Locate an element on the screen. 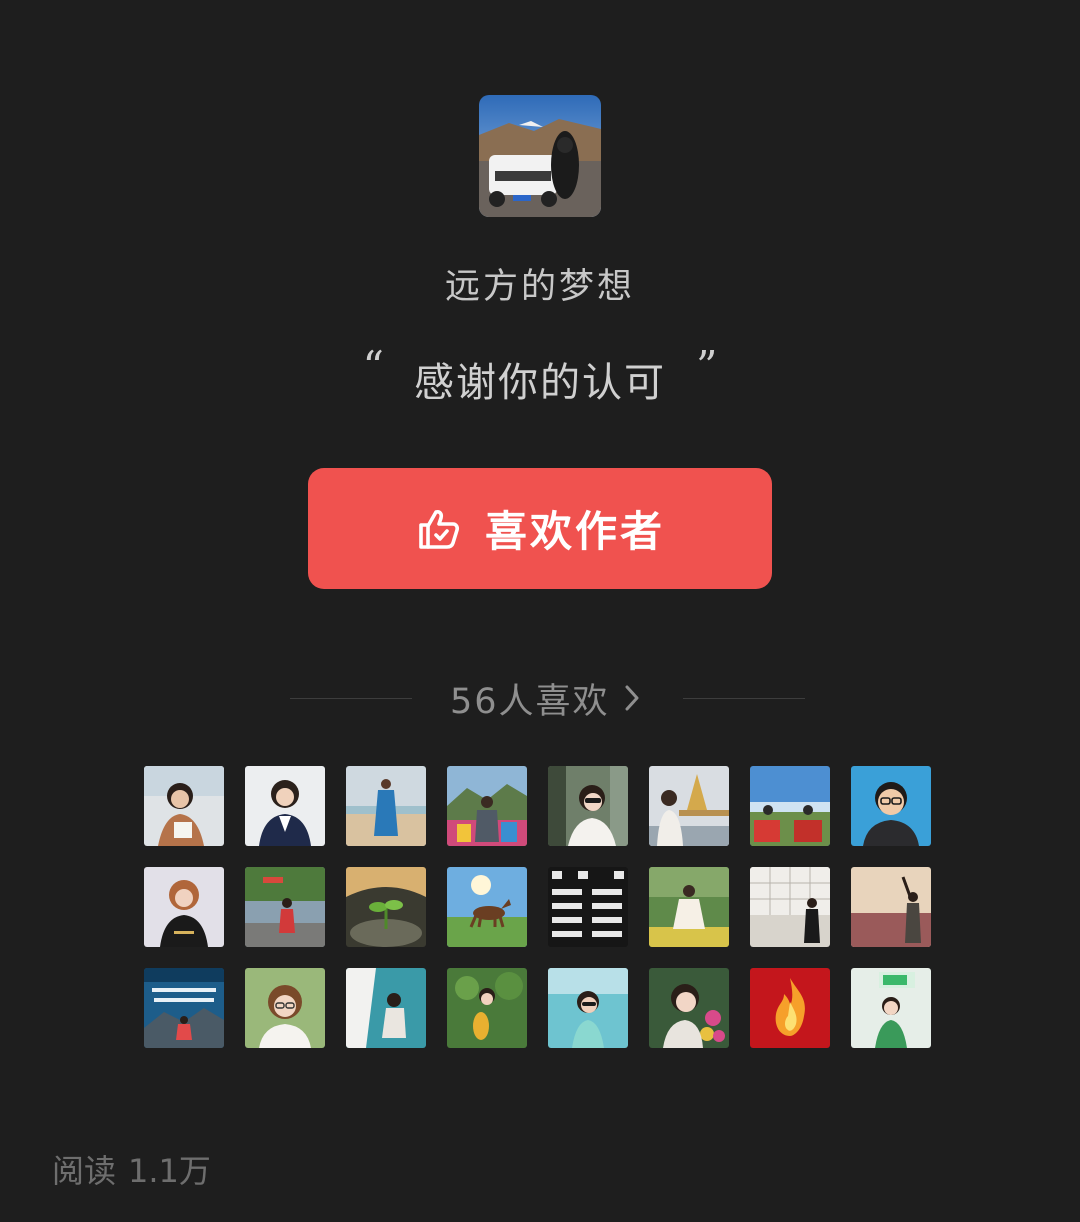  author-avatar is located at coordinates (540, 156).